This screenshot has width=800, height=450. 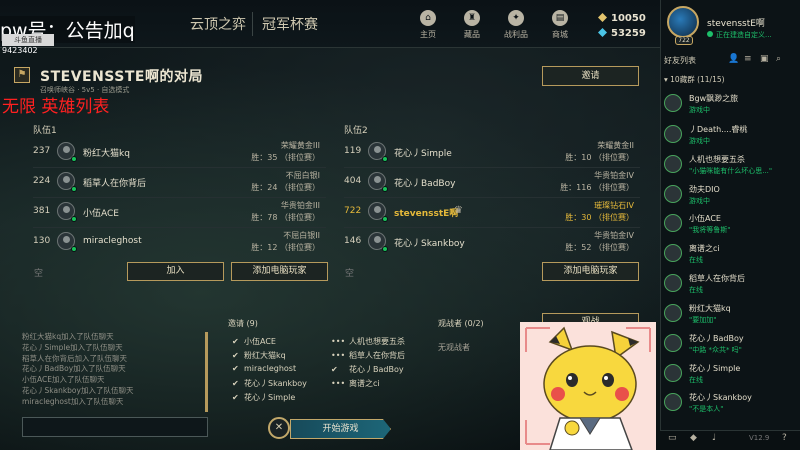 I want to click on chat-scrollbar, so click(x=206, y=372).